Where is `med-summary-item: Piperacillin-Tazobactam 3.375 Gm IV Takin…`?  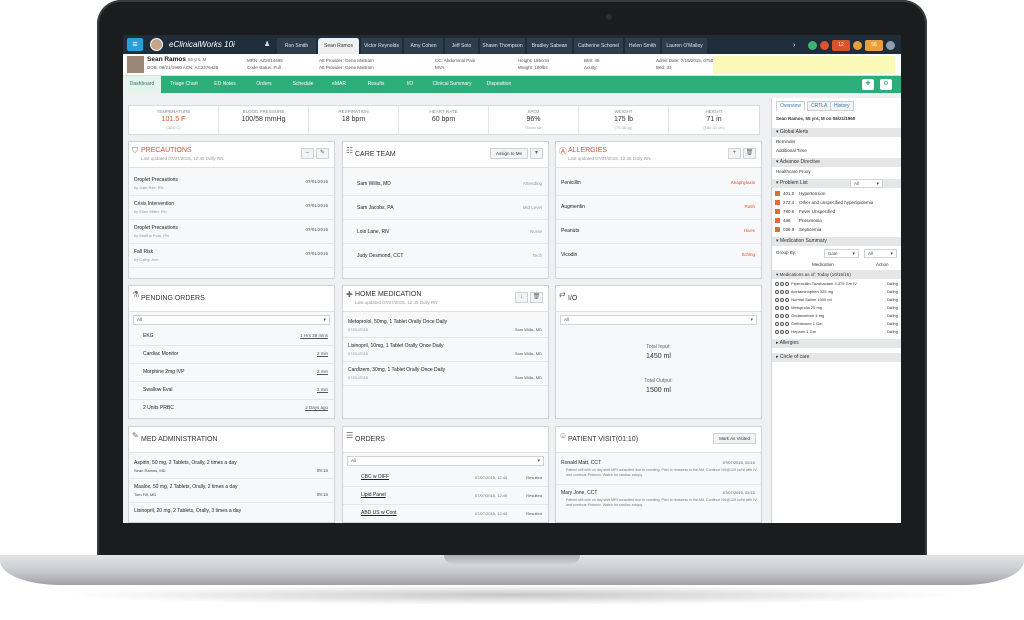
med-summary-item: Piperacillin-Tazobactam 3.375 Gm IV Takin… is located at coordinates (836, 284).